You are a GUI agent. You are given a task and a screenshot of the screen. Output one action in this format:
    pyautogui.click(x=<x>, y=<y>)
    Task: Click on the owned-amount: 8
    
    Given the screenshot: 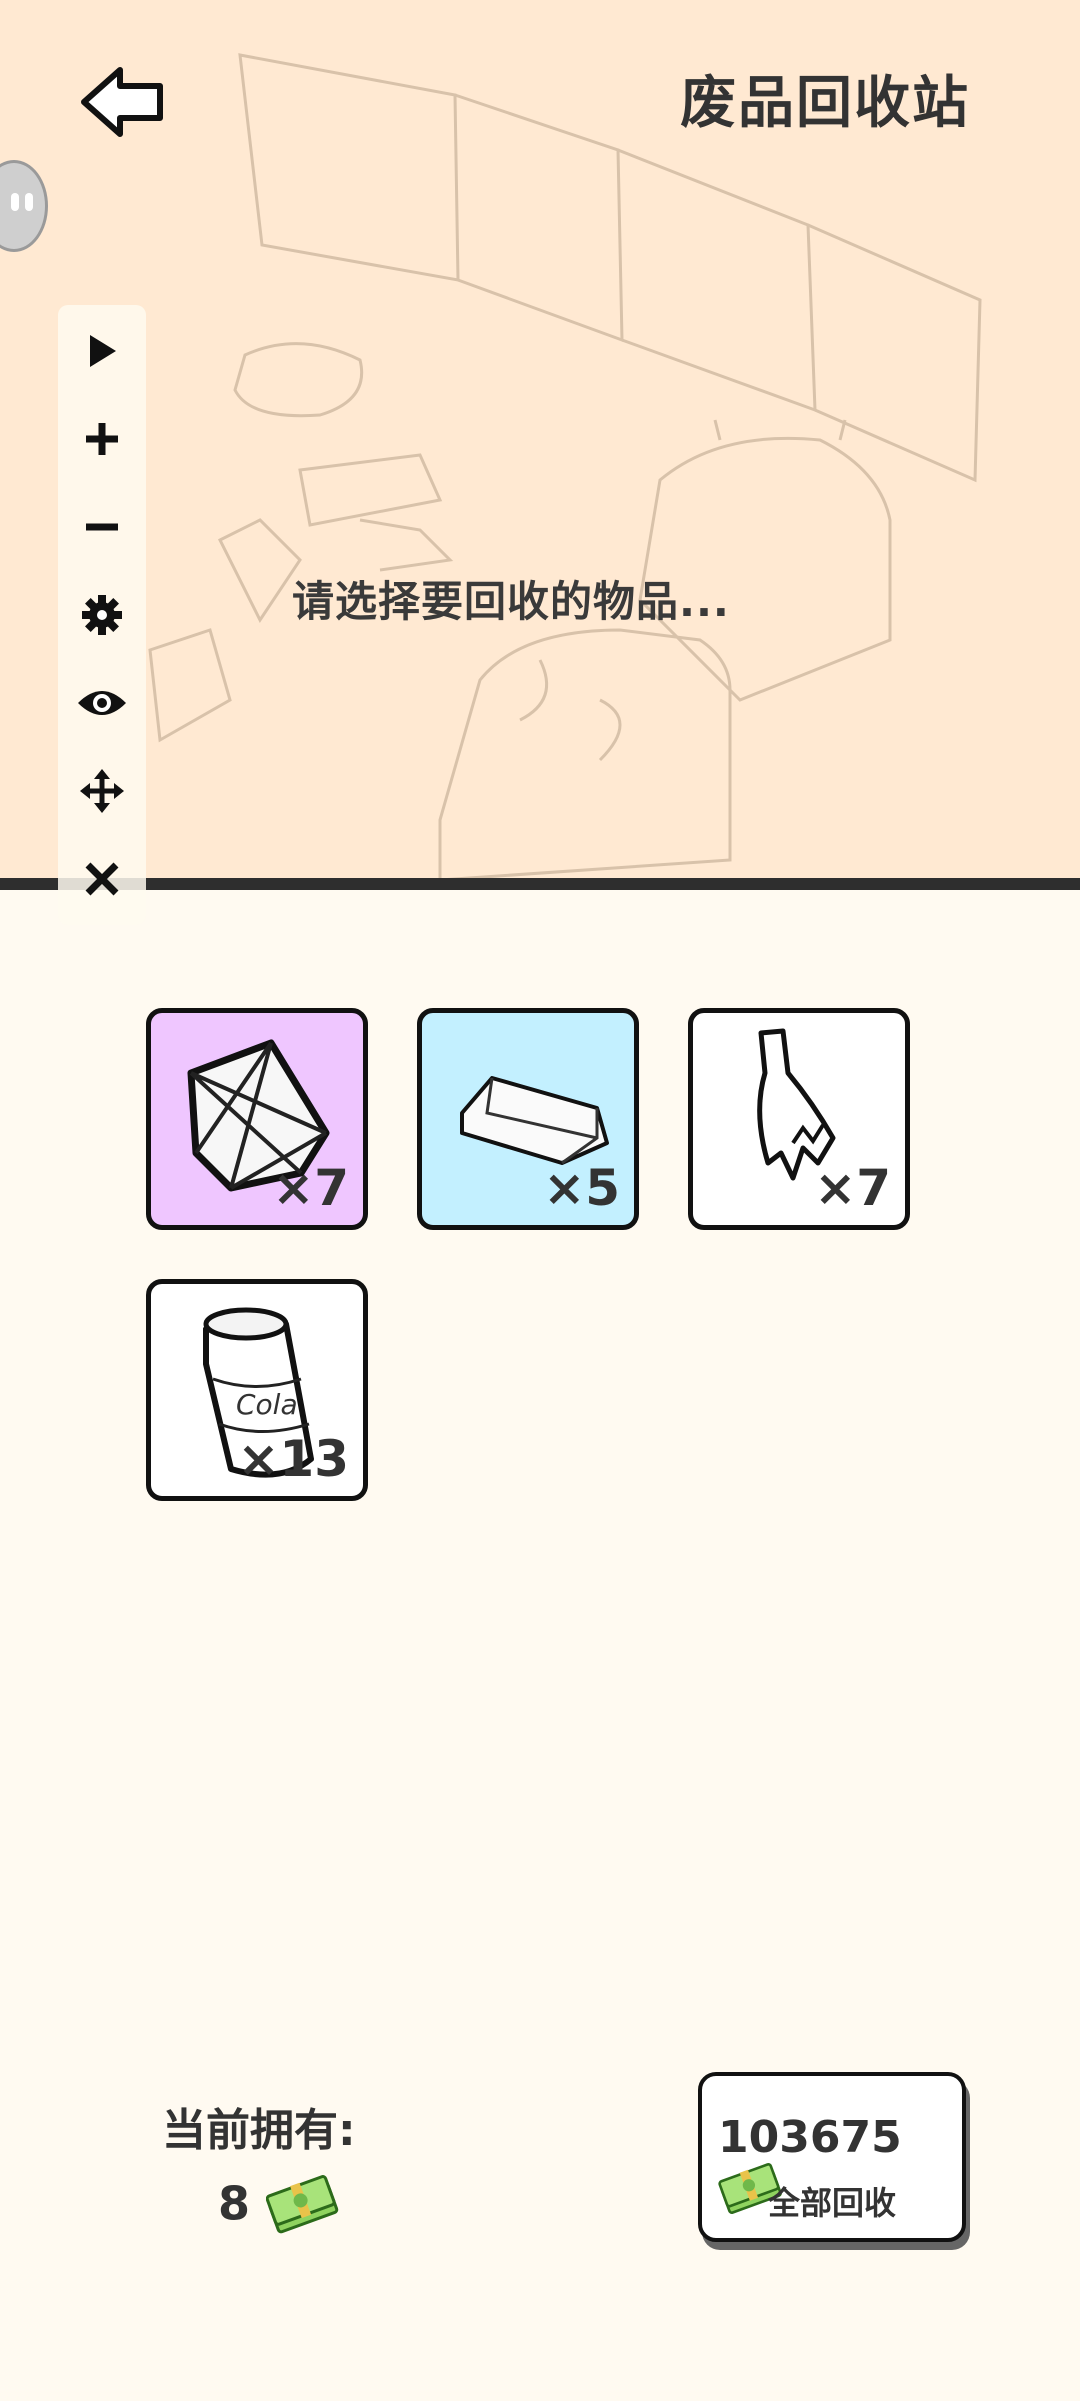 What is the action you would take?
    pyautogui.click(x=279, y=2207)
    